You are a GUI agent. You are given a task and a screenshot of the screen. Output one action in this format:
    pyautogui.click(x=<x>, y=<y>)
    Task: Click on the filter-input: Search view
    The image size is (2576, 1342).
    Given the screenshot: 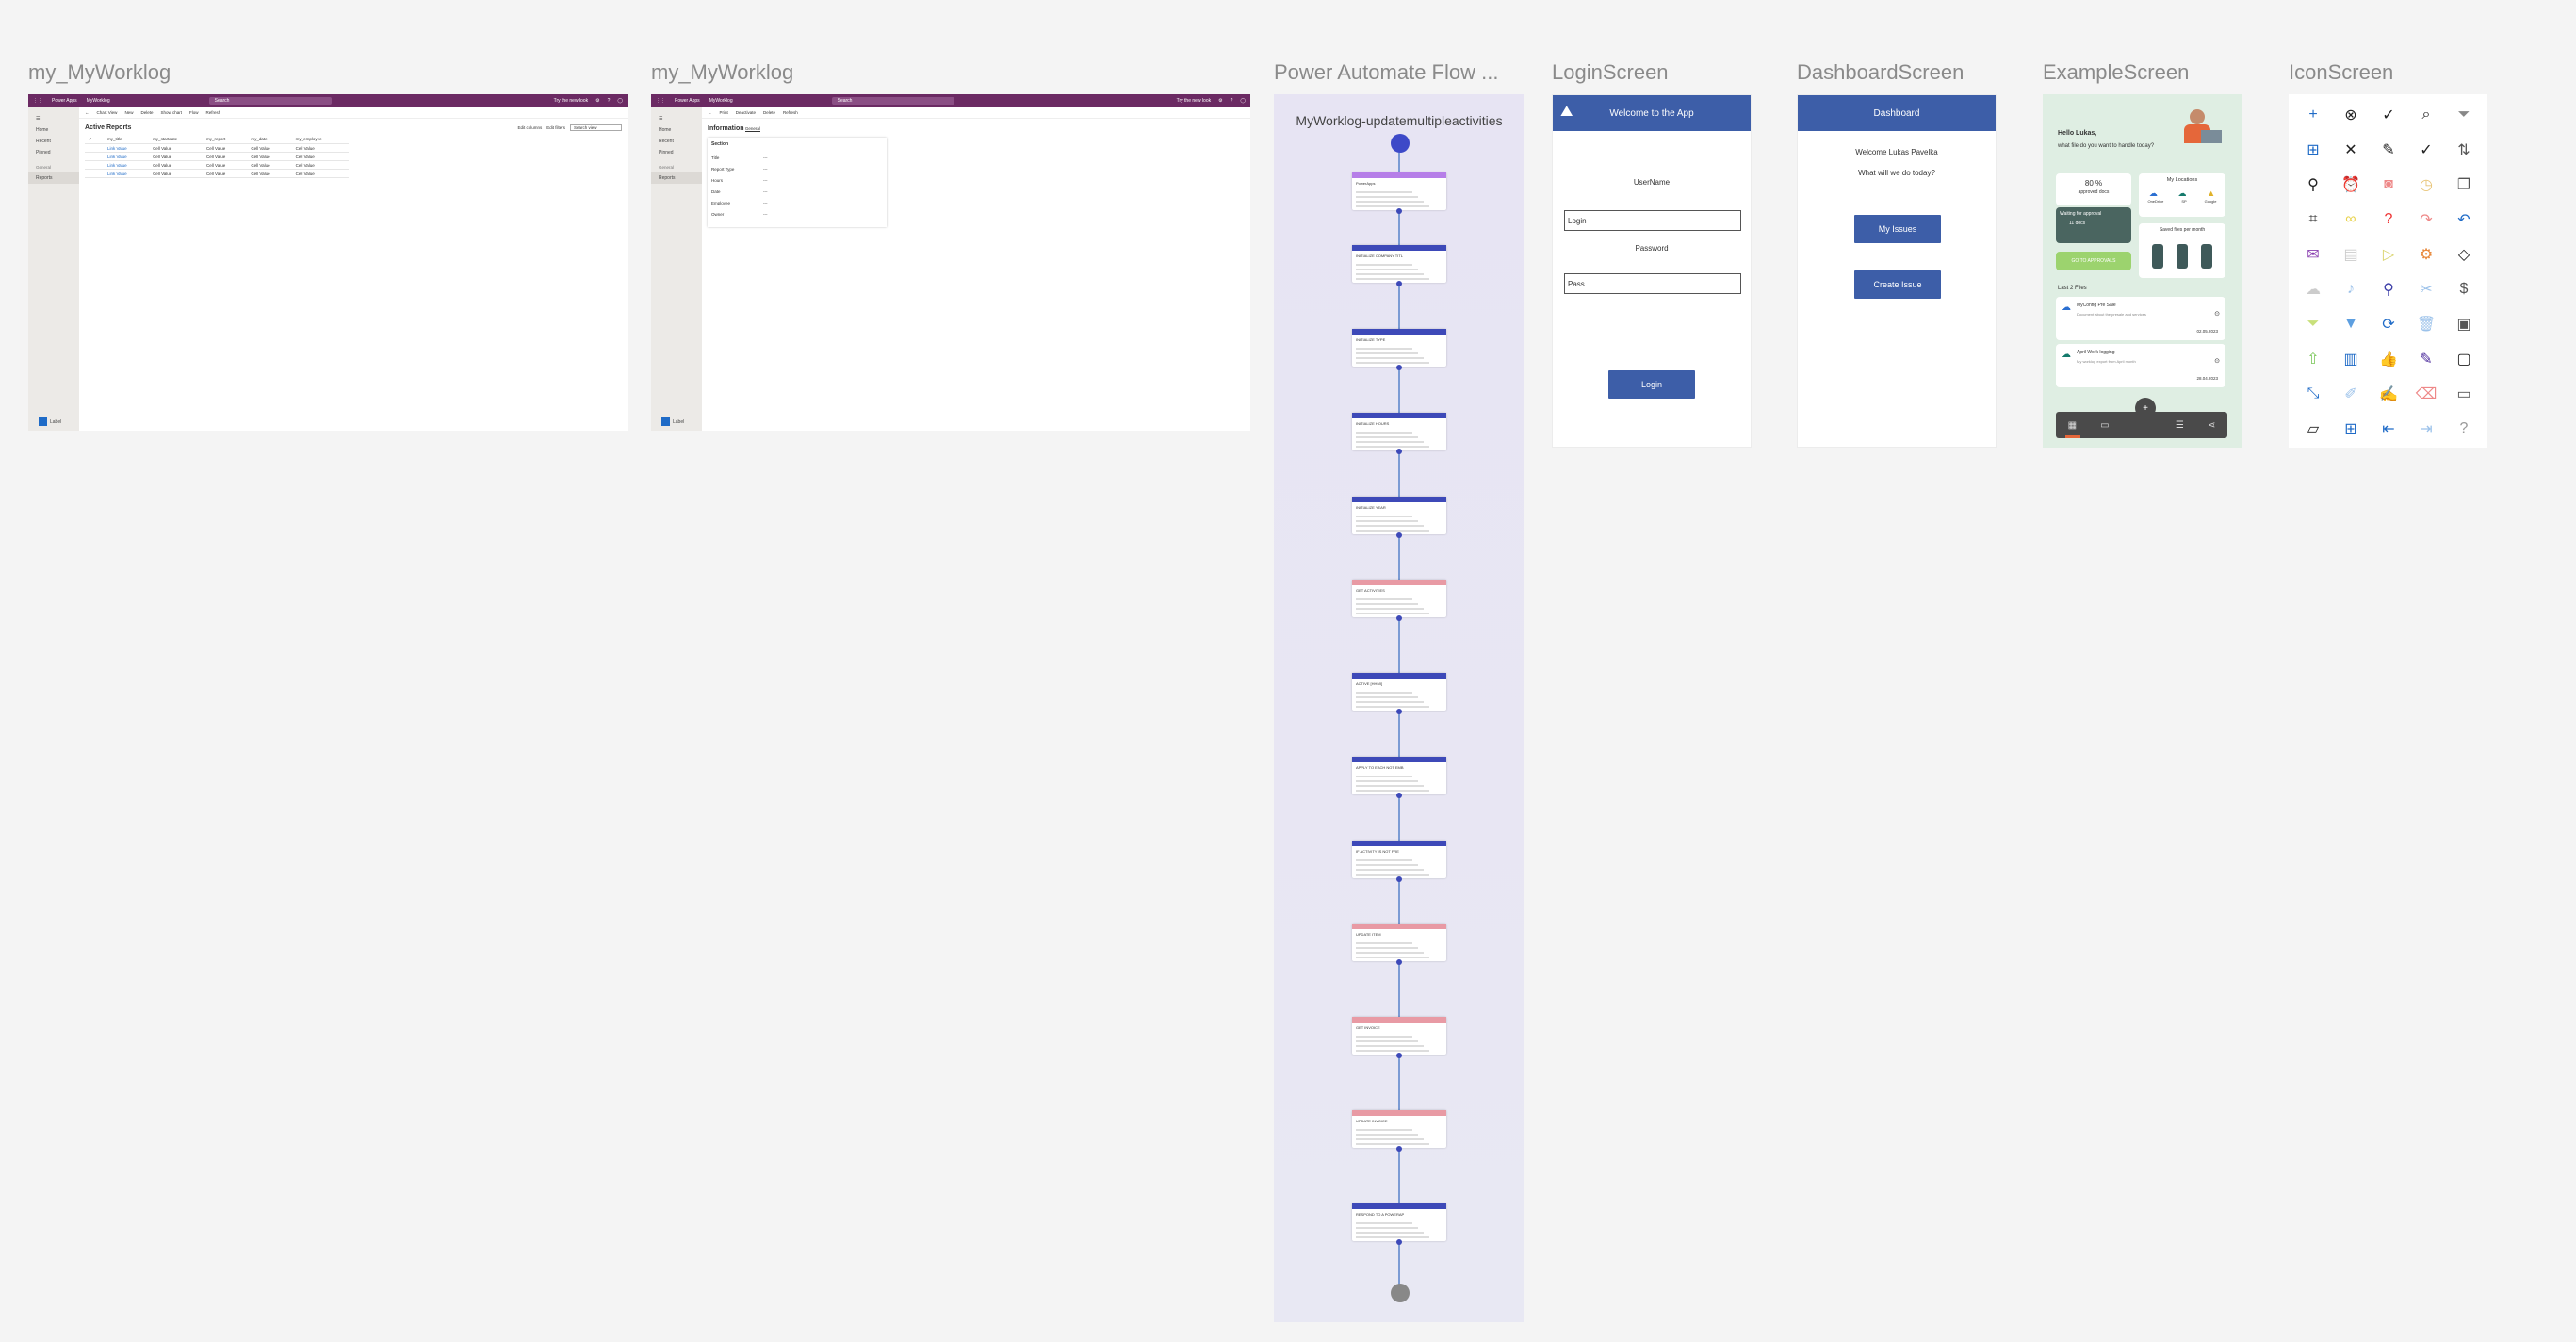 What is the action you would take?
    pyautogui.click(x=596, y=128)
    